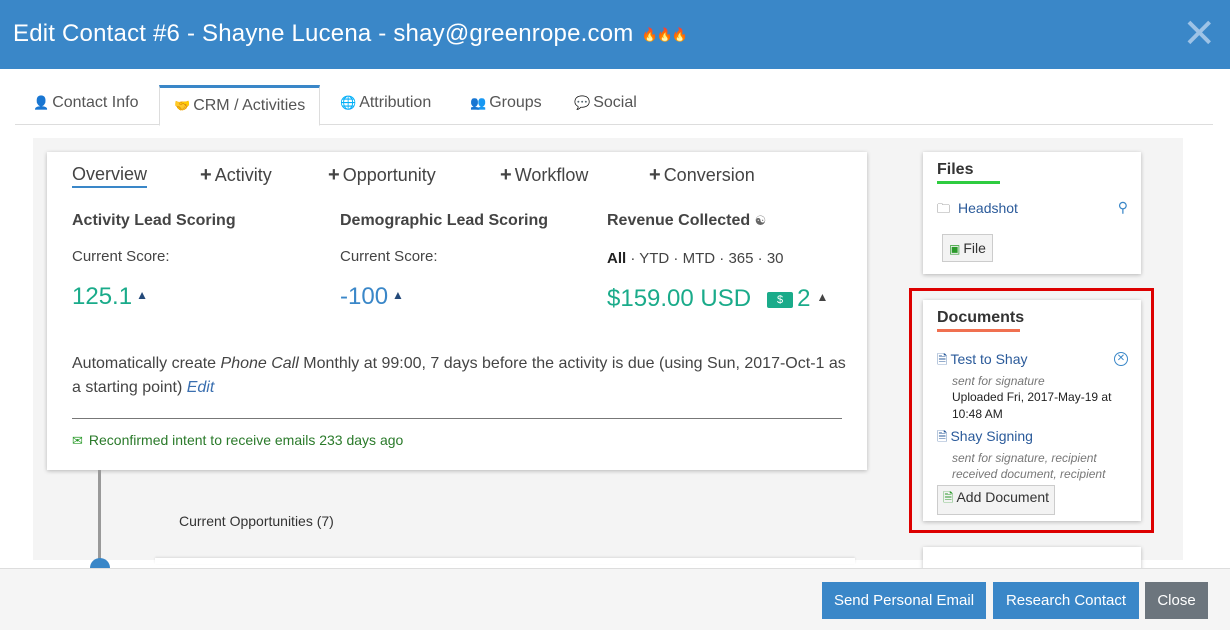 The image size is (1230, 630). I want to click on tab-crm-activities: 🤝 CRM / Activities, so click(240, 105).